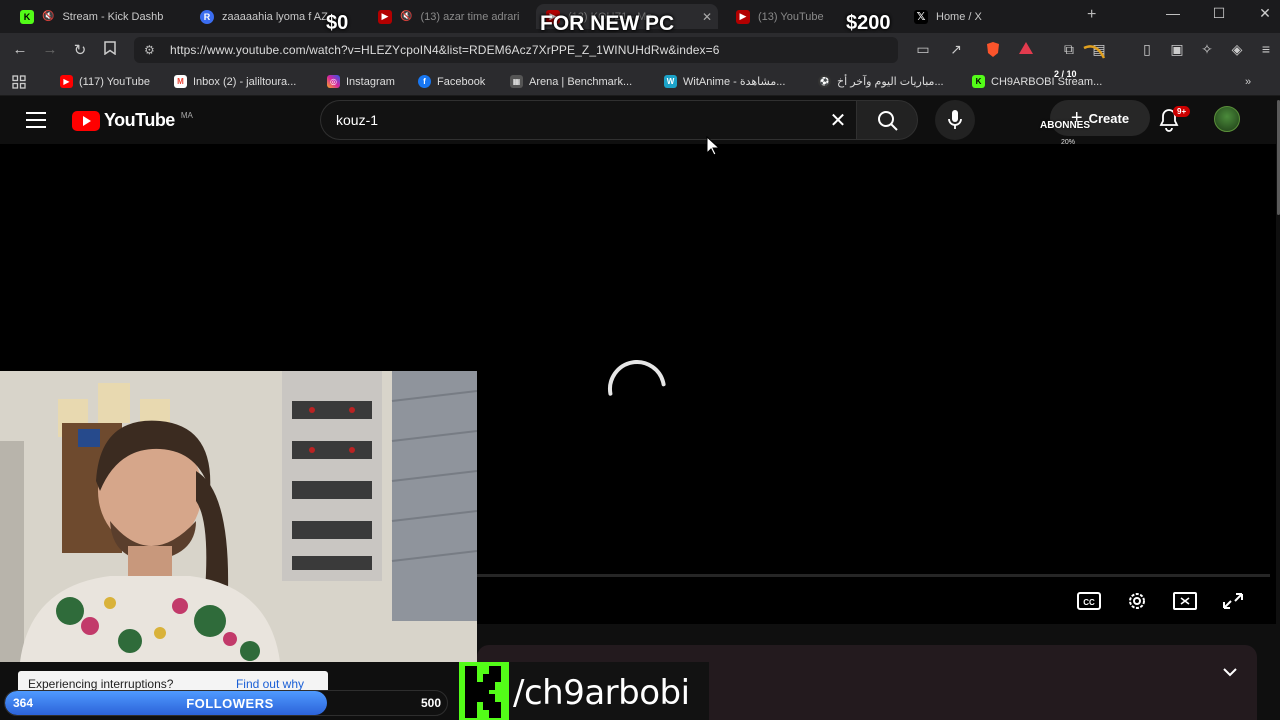  What do you see at coordinates (80, 50) in the screenshot?
I see `reload-icon: ↻` at bounding box center [80, 50].